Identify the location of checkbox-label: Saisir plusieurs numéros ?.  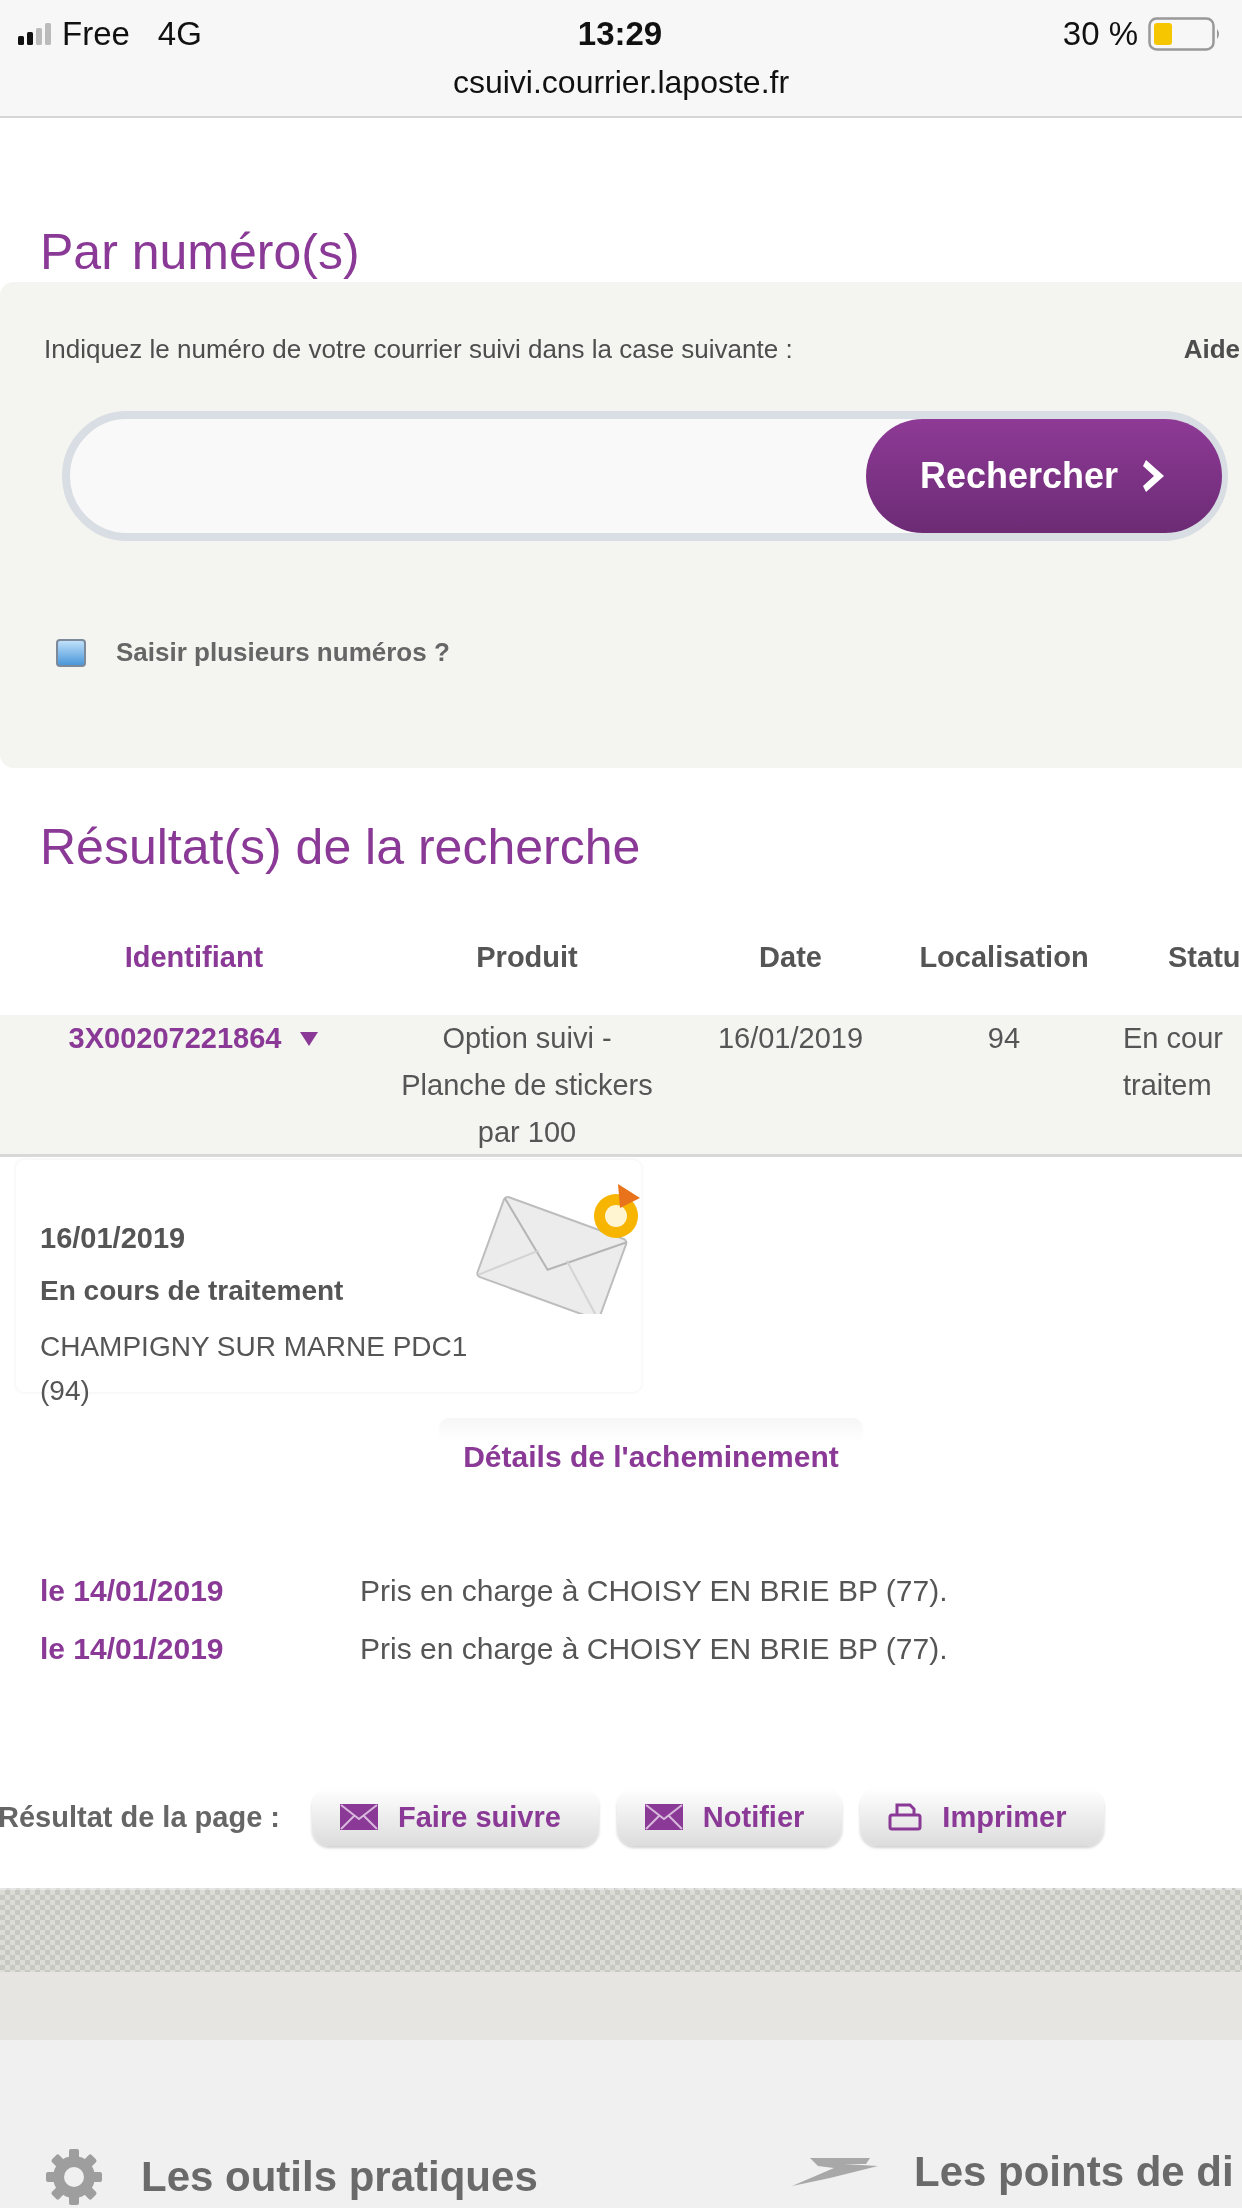
(283, 652).